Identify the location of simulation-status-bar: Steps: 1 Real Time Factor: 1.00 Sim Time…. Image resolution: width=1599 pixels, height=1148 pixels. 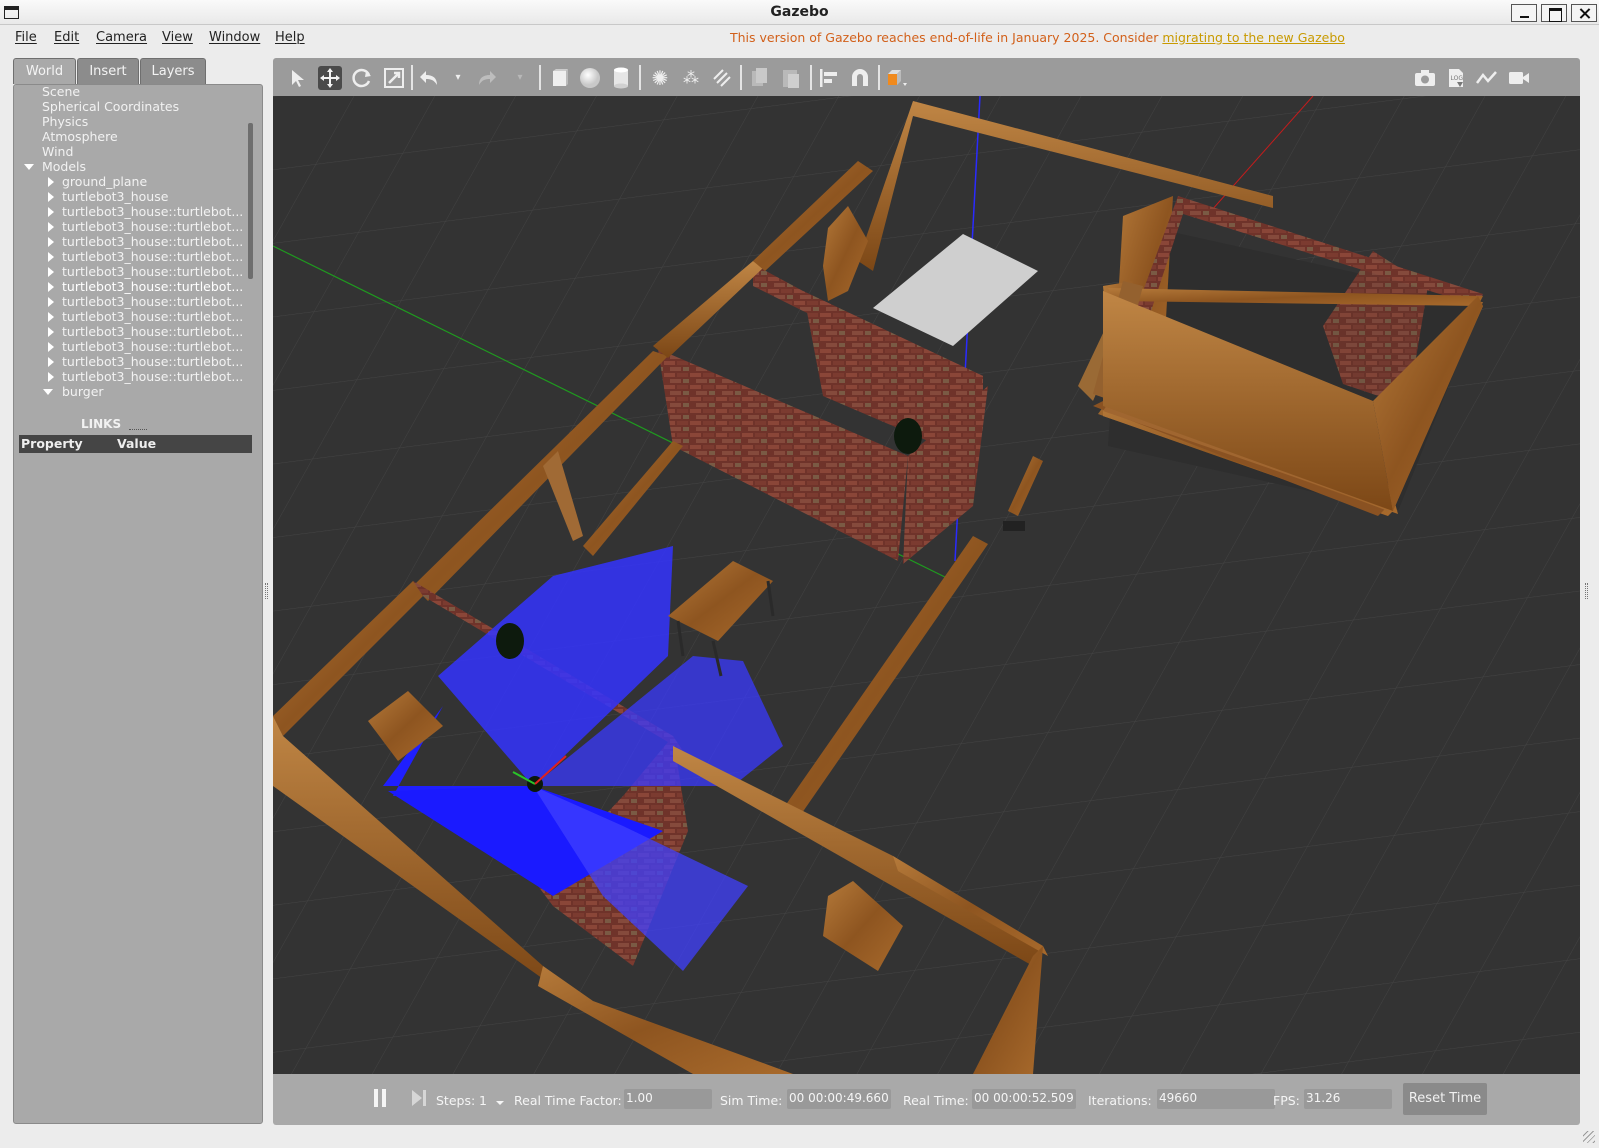
(926, 1099).